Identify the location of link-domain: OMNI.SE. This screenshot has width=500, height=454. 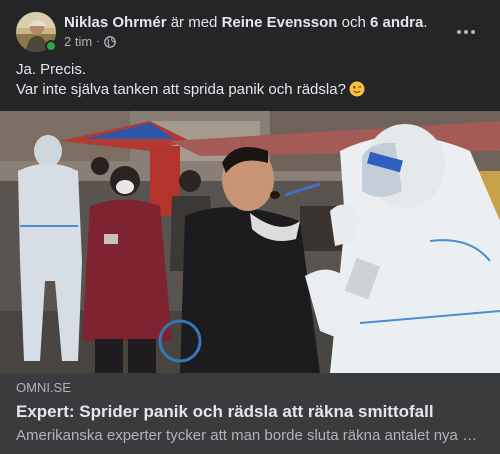
(43, 387).